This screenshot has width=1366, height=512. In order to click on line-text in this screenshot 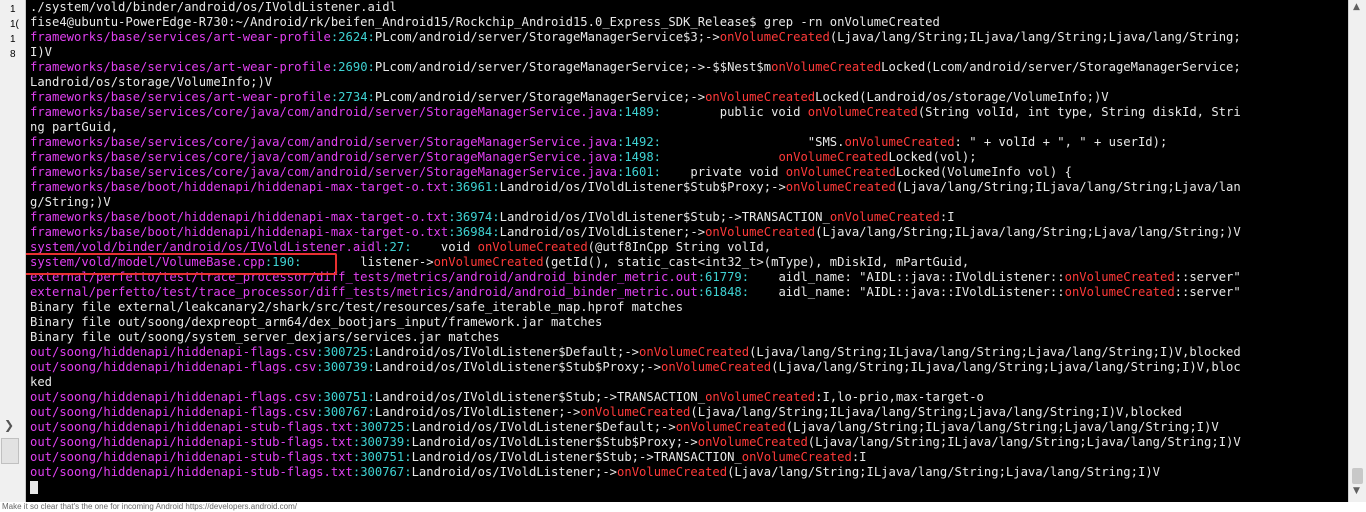, I will do `click(719, 157)`.